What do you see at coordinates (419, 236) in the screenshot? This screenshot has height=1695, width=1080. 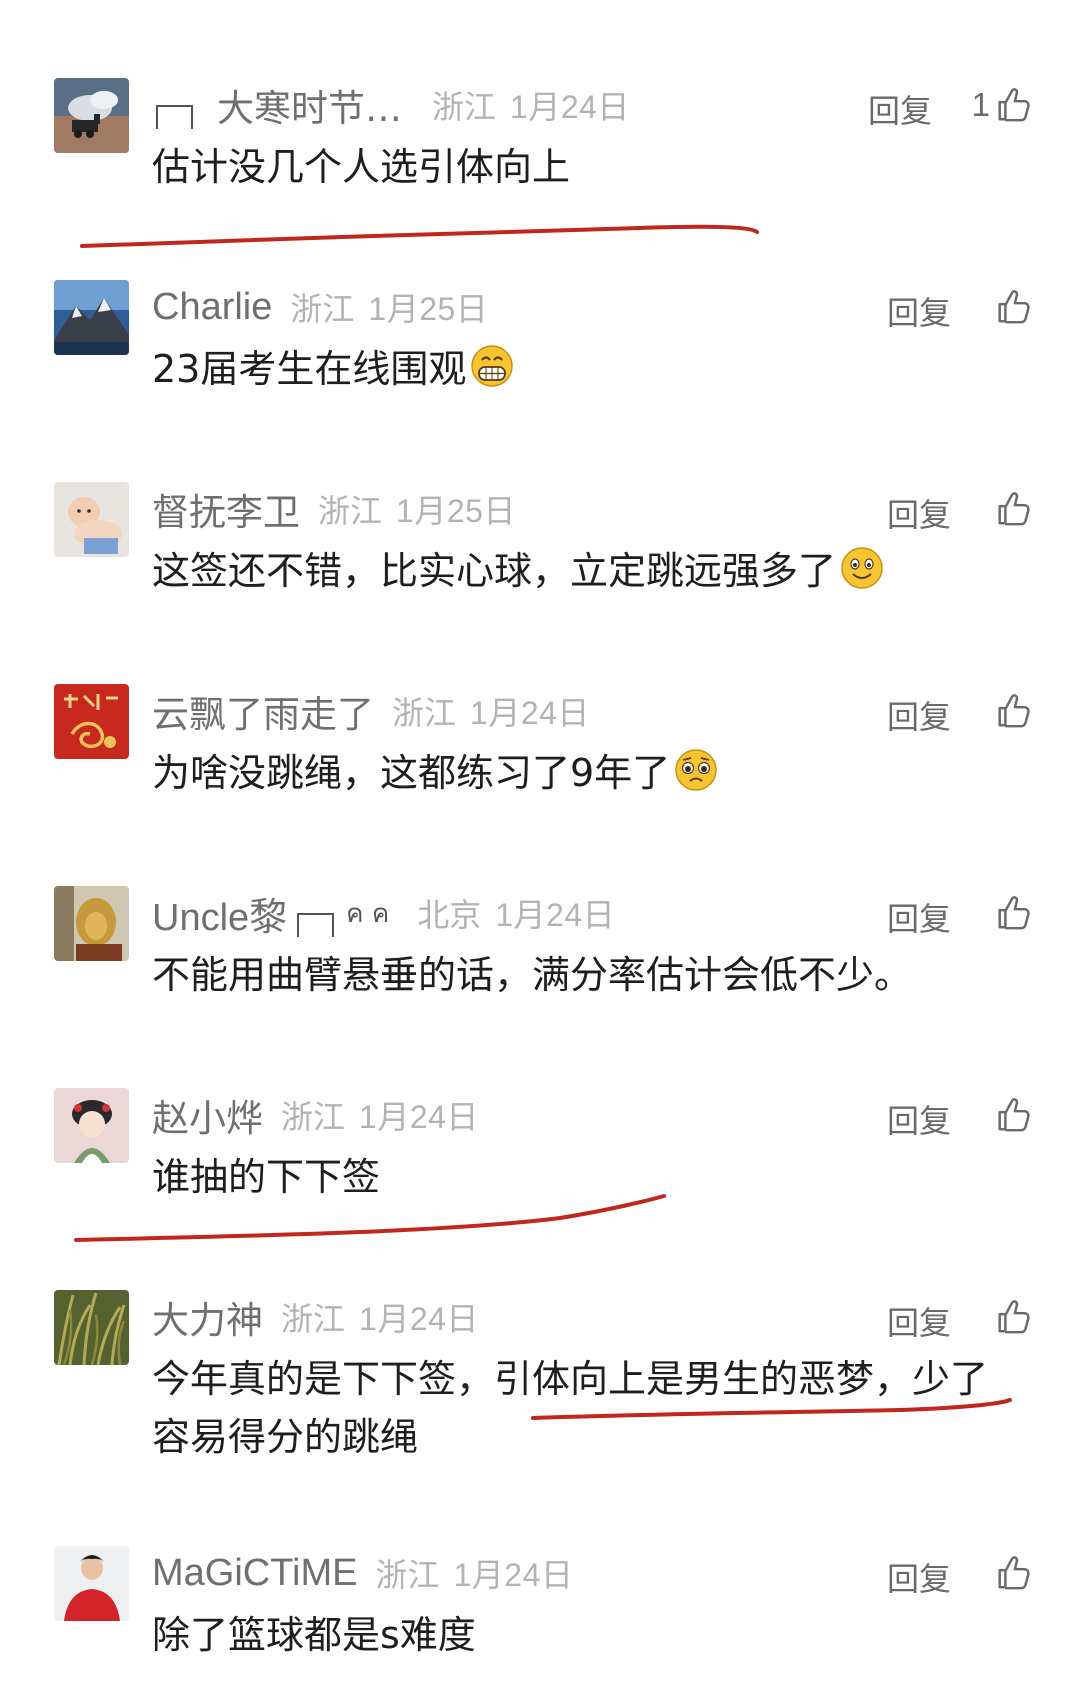 I see `red-underline` at bounding box center [419, 236].